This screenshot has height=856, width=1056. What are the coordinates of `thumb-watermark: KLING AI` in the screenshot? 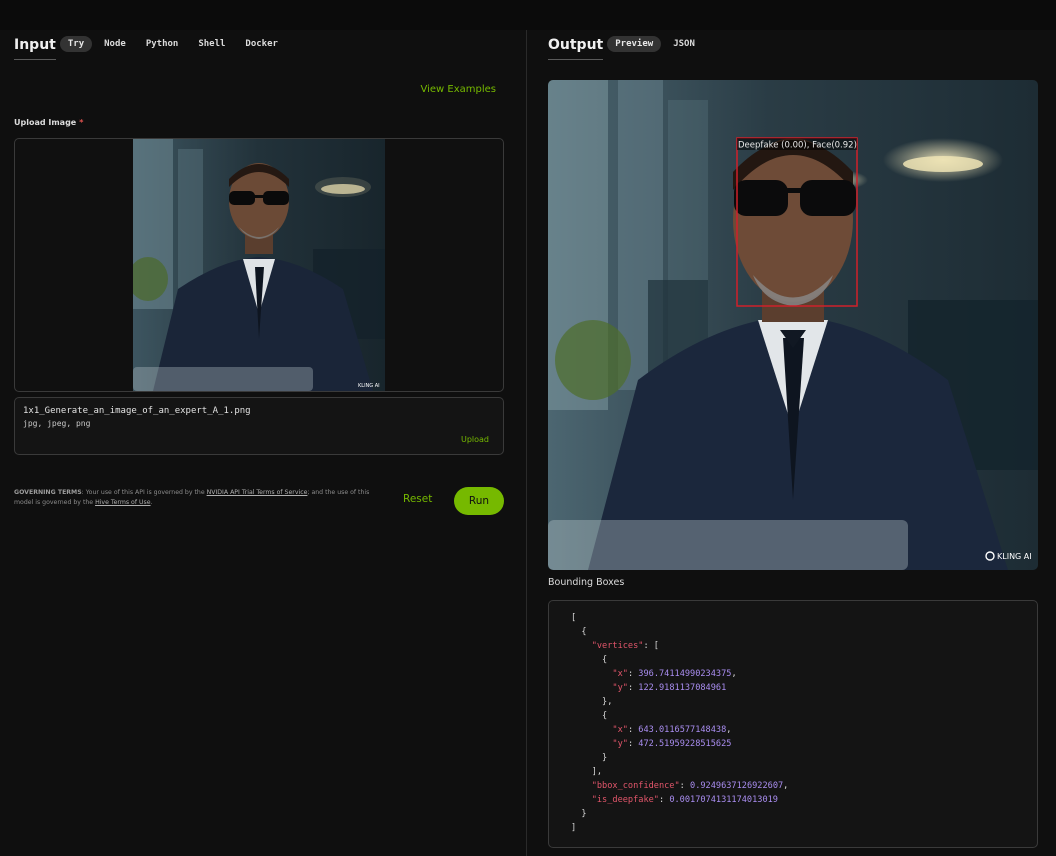 It's located at (369, 386).